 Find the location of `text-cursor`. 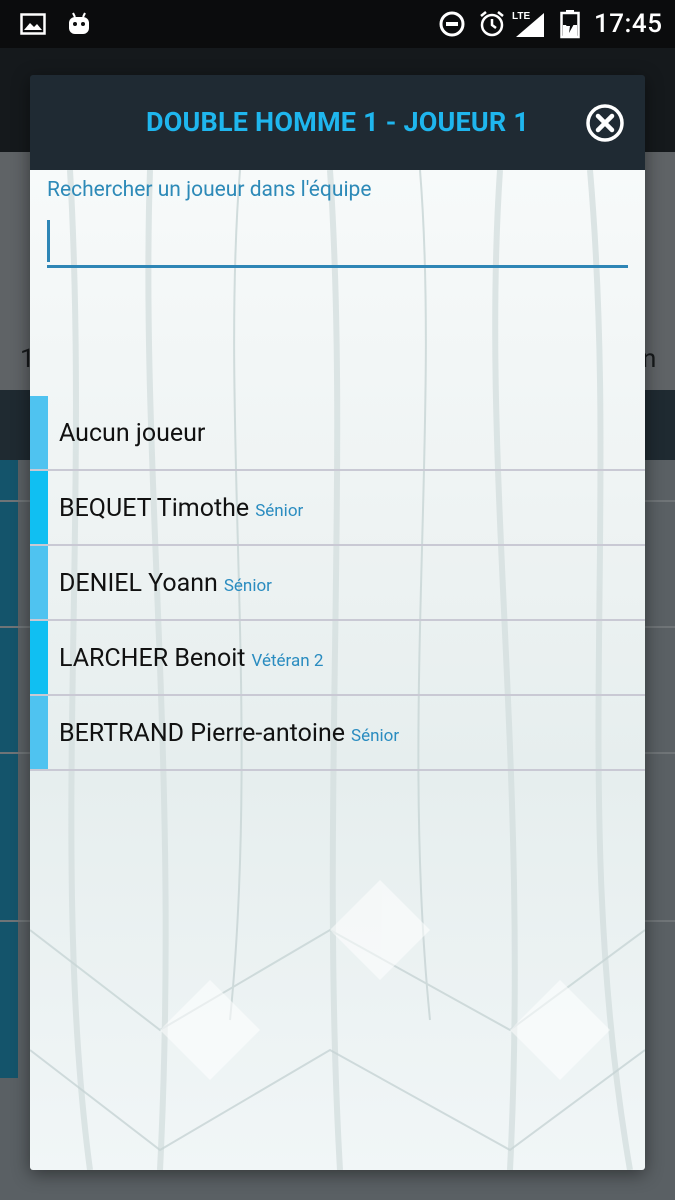

text-cursor is located at coordinates (48, 241).